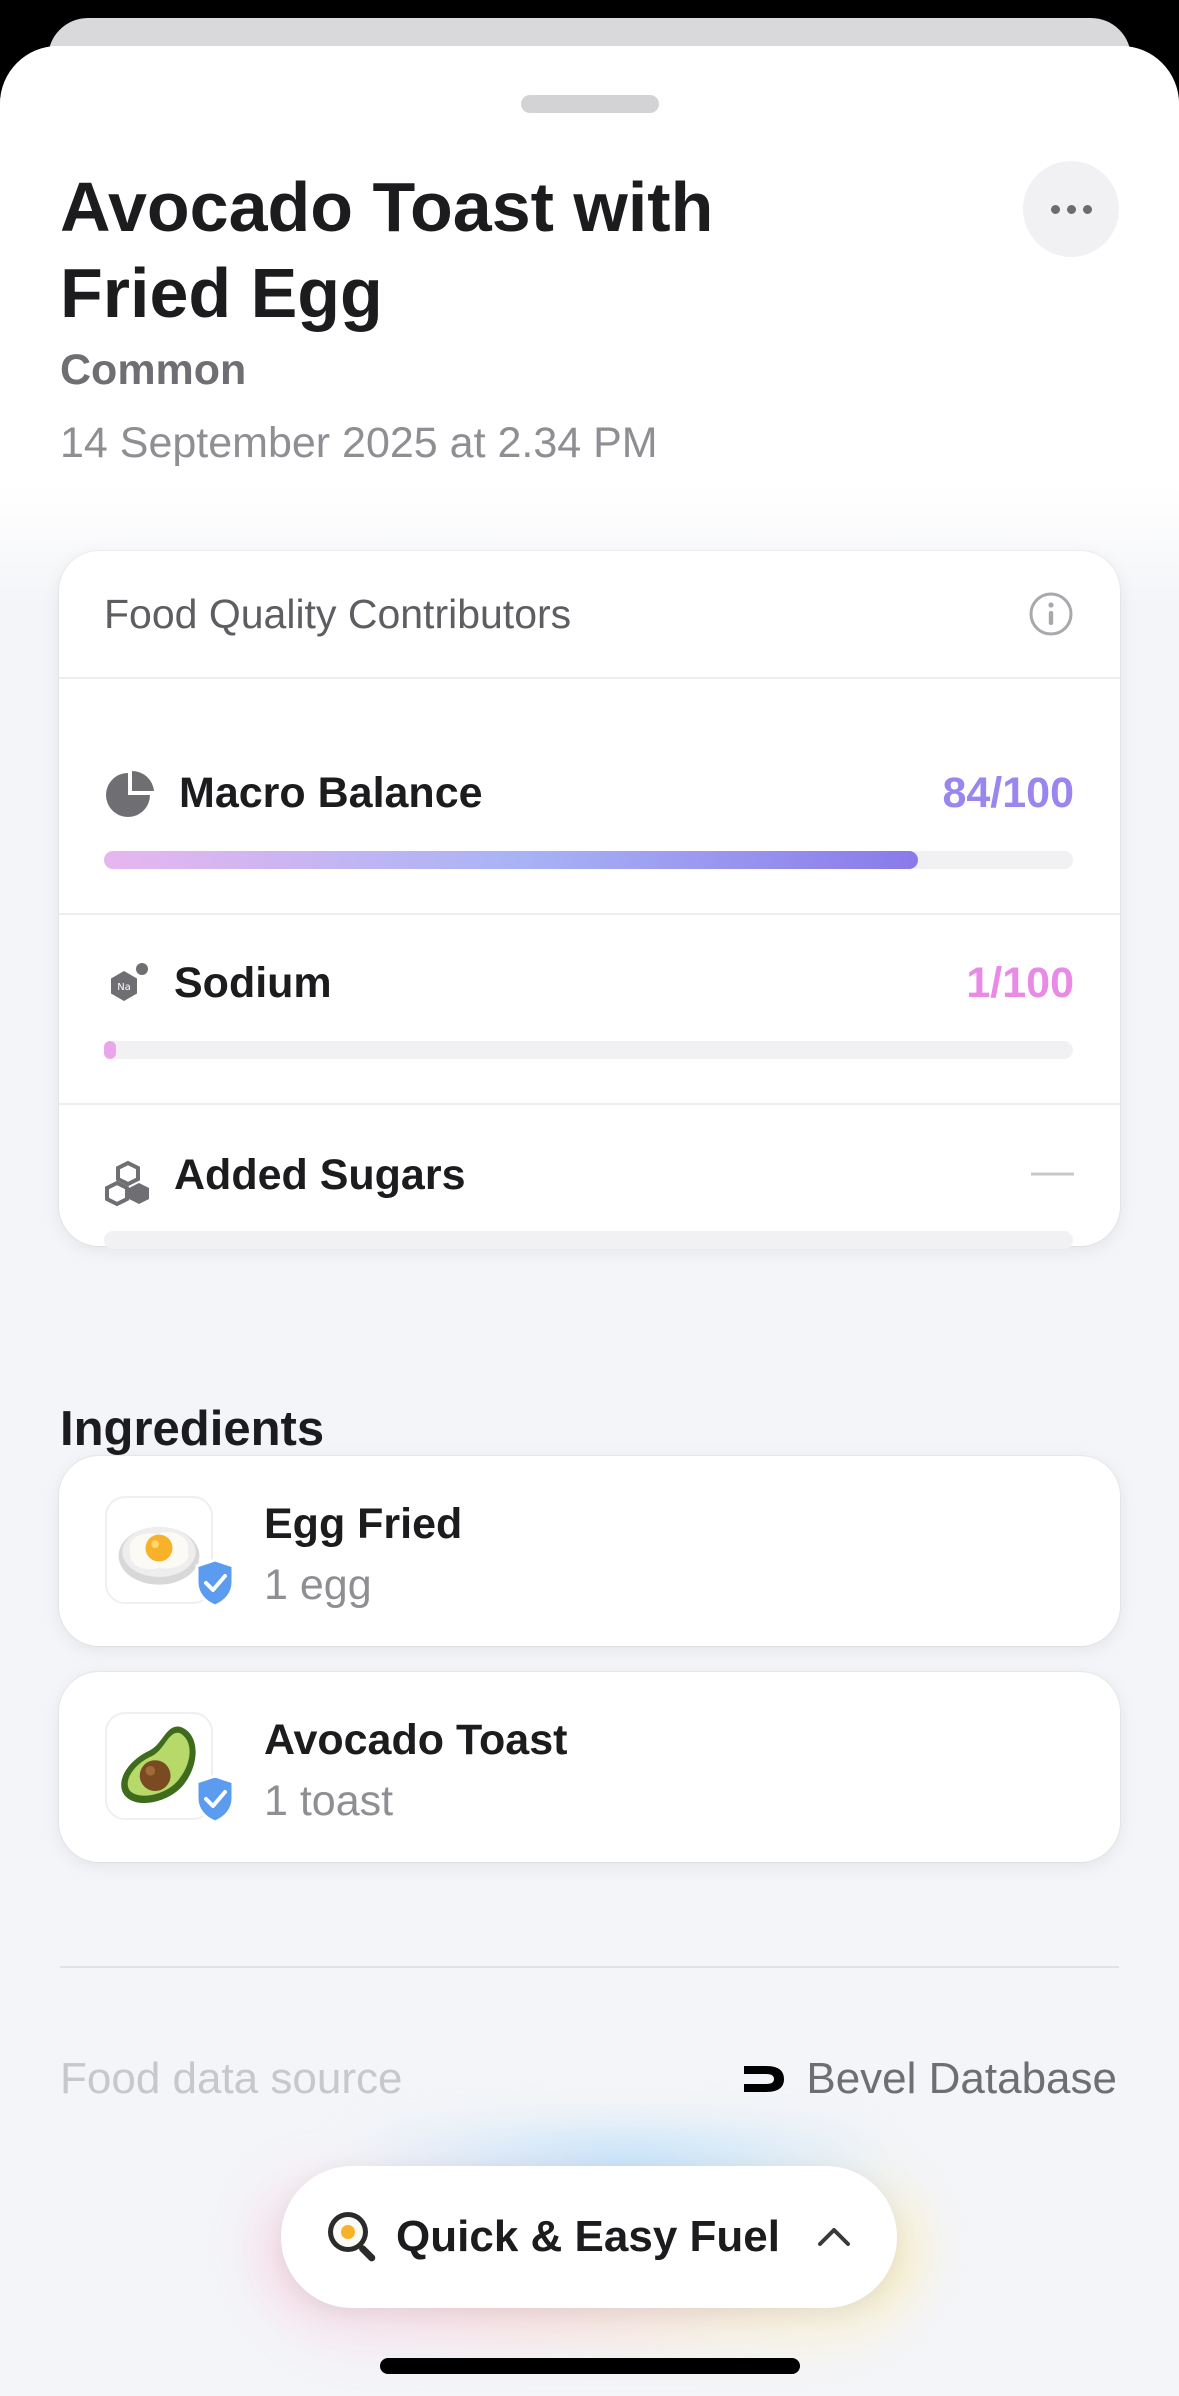  What do you see at coordinates (318, 1585) in the screenshot?
I see `ingredient-quantity: 1 egg` at bounding box center [318, 1585].